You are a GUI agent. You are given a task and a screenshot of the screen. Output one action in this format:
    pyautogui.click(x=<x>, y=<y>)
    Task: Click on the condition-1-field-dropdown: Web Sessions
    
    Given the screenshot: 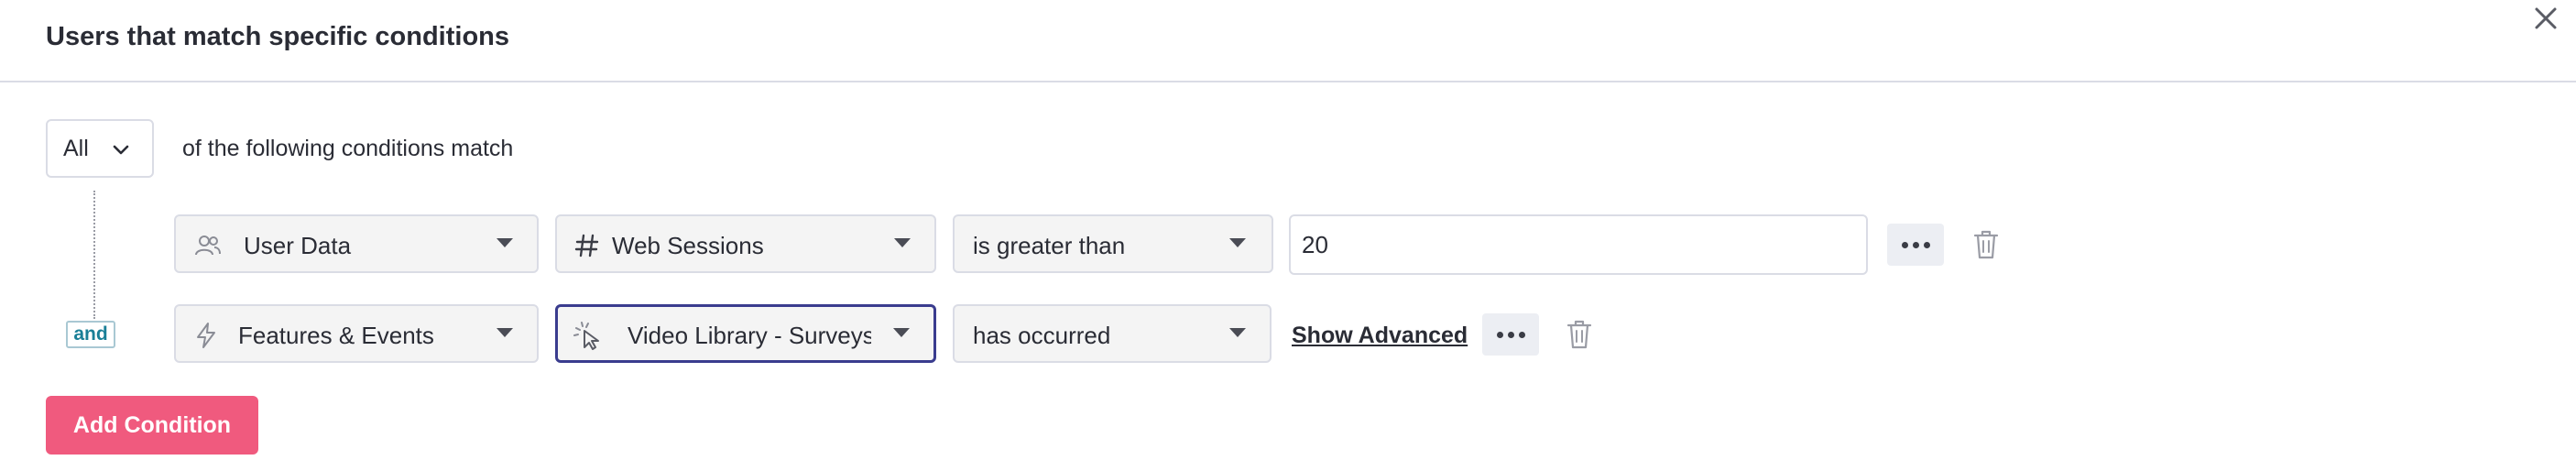 What is the action you would take?
    pyautogui.click(x=746, y=243)
    